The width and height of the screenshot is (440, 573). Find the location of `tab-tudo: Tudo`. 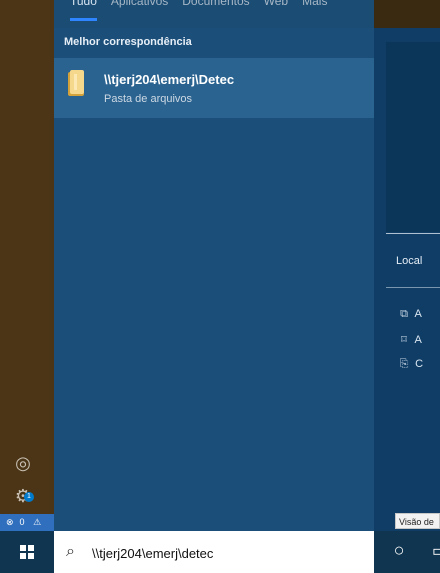

tab-tudo: Tudo is located at coordinates (83, 11).